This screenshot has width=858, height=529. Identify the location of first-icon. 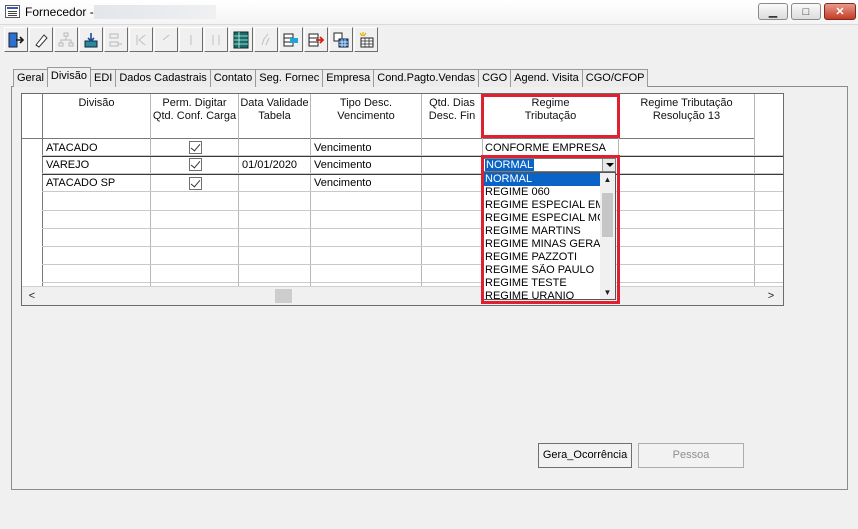
(141, 39).